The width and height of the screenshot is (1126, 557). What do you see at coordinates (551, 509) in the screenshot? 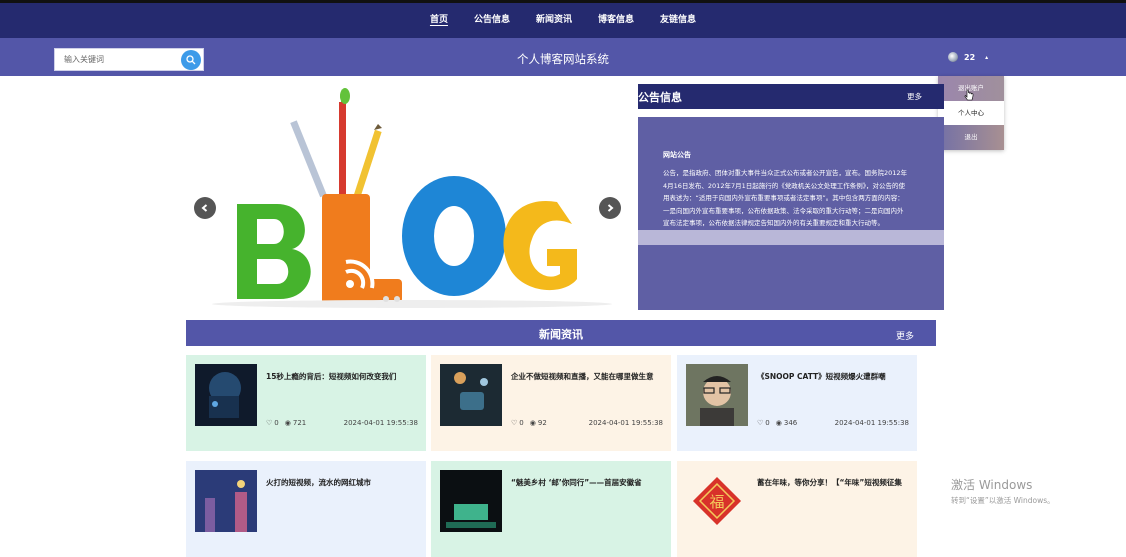
I see `news-card: “魅美乡村 ‘邮’你同行”——首届安徽省` at bounding box center [551, 509].